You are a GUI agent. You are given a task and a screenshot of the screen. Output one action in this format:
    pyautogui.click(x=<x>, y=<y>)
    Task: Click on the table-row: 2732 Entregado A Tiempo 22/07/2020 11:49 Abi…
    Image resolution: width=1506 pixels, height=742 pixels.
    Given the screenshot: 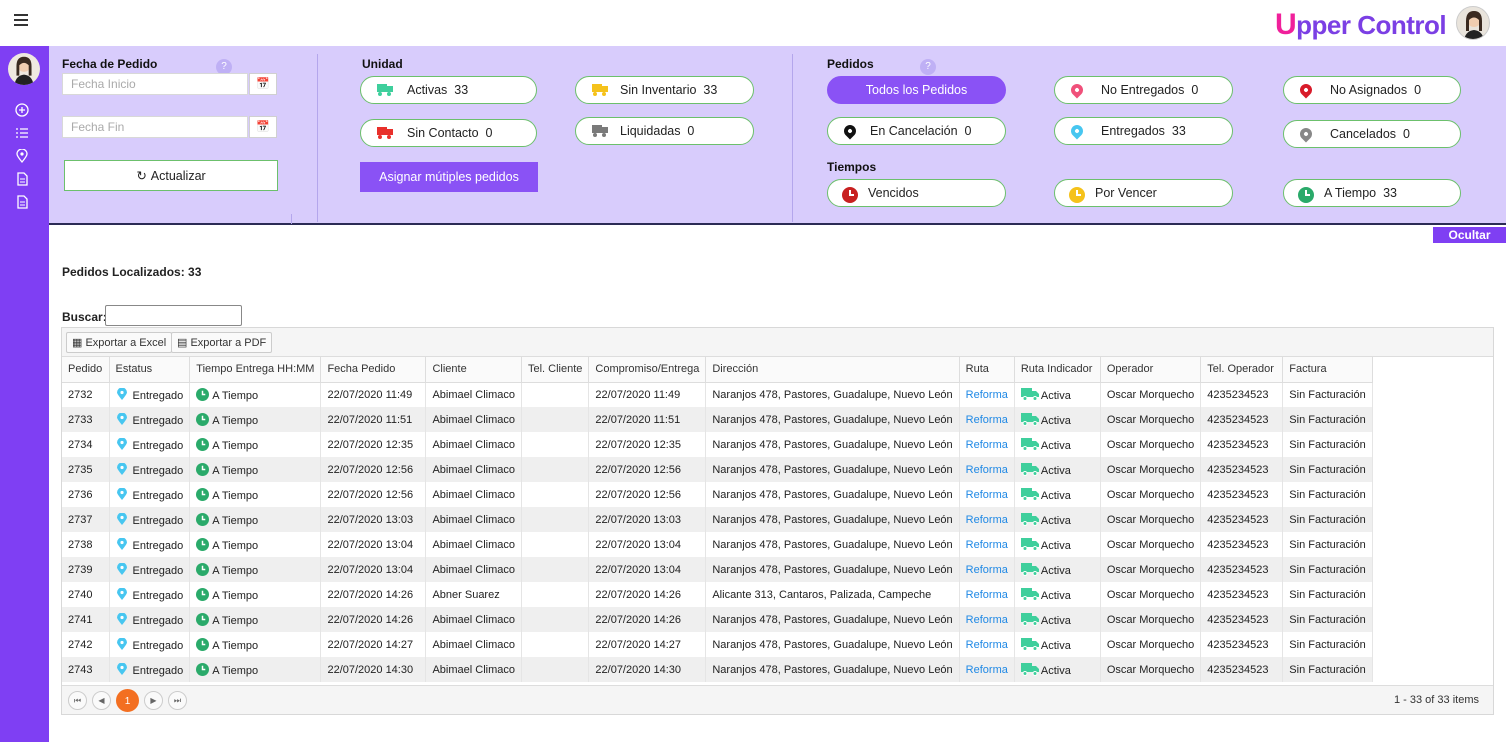 What is the action you would take?
    pyautogui.click(x=717, y=394)
    